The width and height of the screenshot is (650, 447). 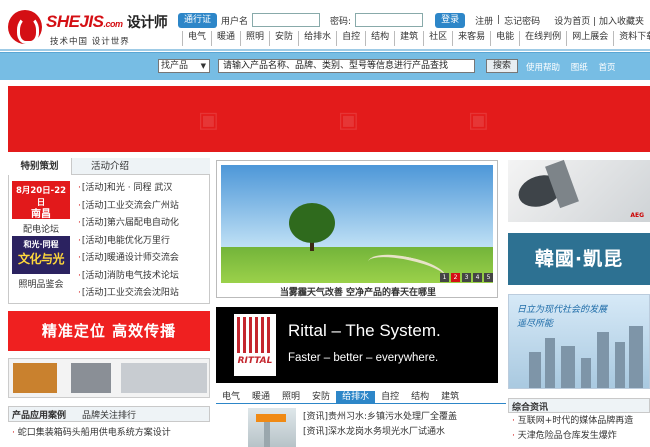 What do you see at coordinates (40, 166) in the screenshot?
I see `tab-special: 特别策划` at bounding box center [40, 166].